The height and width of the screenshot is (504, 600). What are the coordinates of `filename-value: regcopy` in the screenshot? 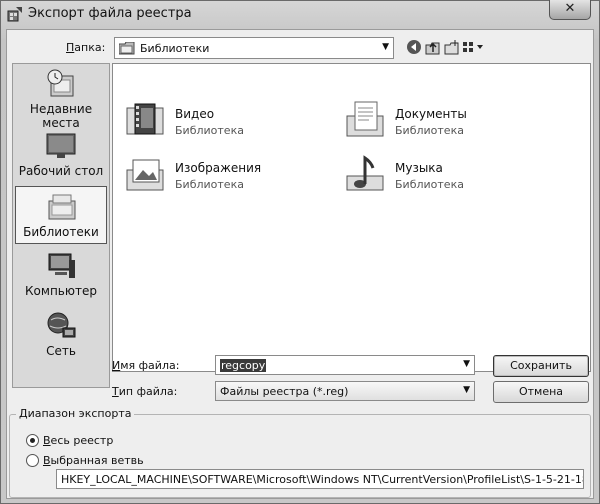 It's located at (243, 365).